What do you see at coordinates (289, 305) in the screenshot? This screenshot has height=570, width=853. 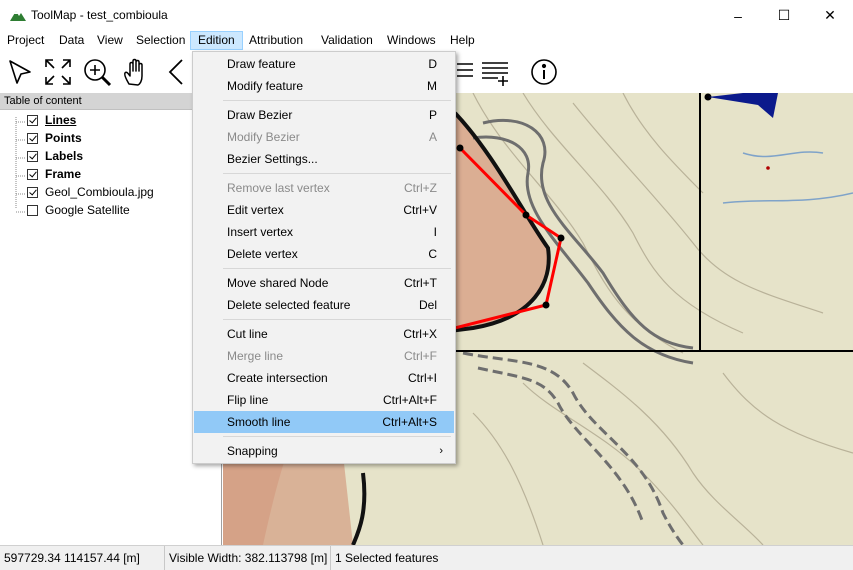 I see `menu-item-label: Delete selected feature` at bounding box center [289, 305].